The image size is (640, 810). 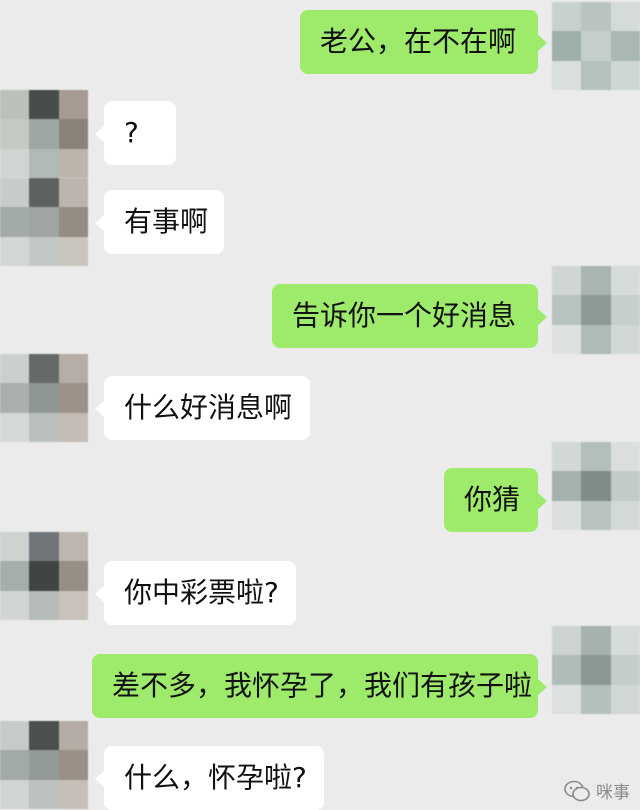 What do you see at coordinates (195, 593) in the screenshot?
I see `message-bubble-incoming: 你中彩票啦?` at bounding box center [195, 593].